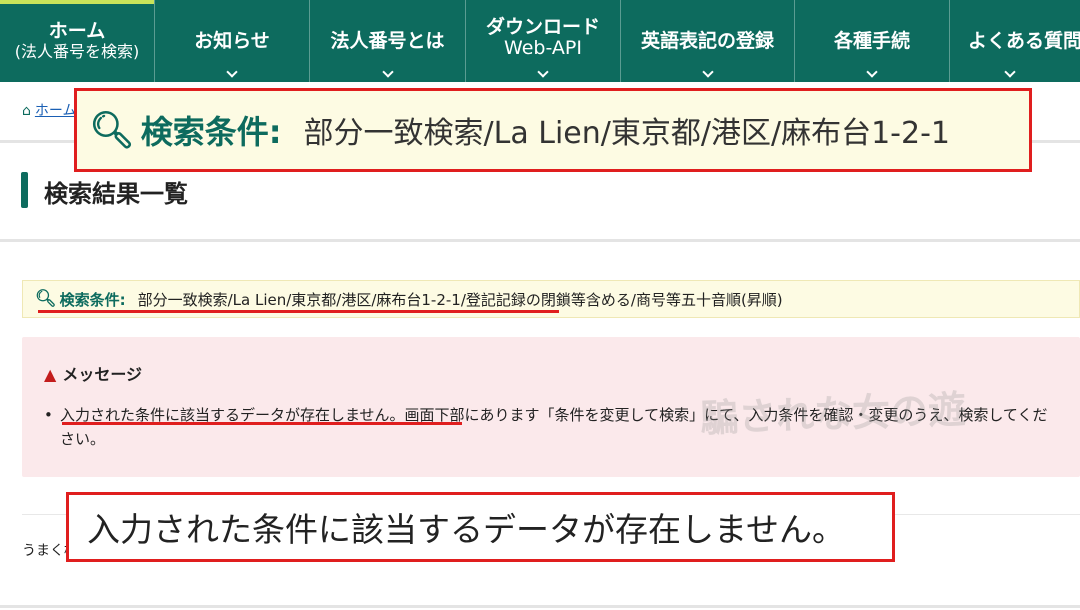 This screenshot has width=1080, height=610. Describe the element at coordinates (1024, 41) in the screenshot. I see `nav-item-faq-label: よくある質問` at that location.